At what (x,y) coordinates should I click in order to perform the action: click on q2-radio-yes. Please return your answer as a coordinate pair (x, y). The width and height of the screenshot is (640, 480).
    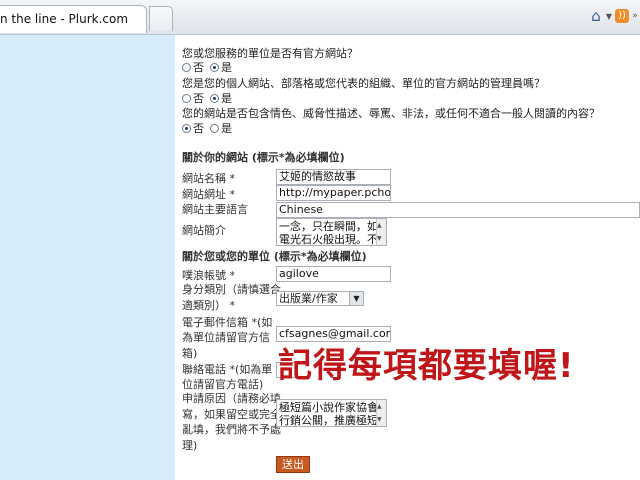
    Looking at the image, I should click on (214, 98).